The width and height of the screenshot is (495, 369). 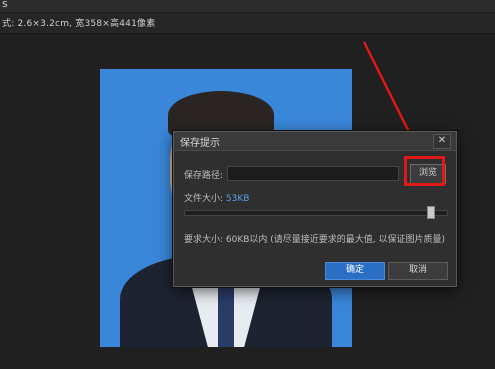 I want to click on photo-spec-bar: 式: 2.6×3.2cm, 宽358×高441像素, so click(x=247, y=23).